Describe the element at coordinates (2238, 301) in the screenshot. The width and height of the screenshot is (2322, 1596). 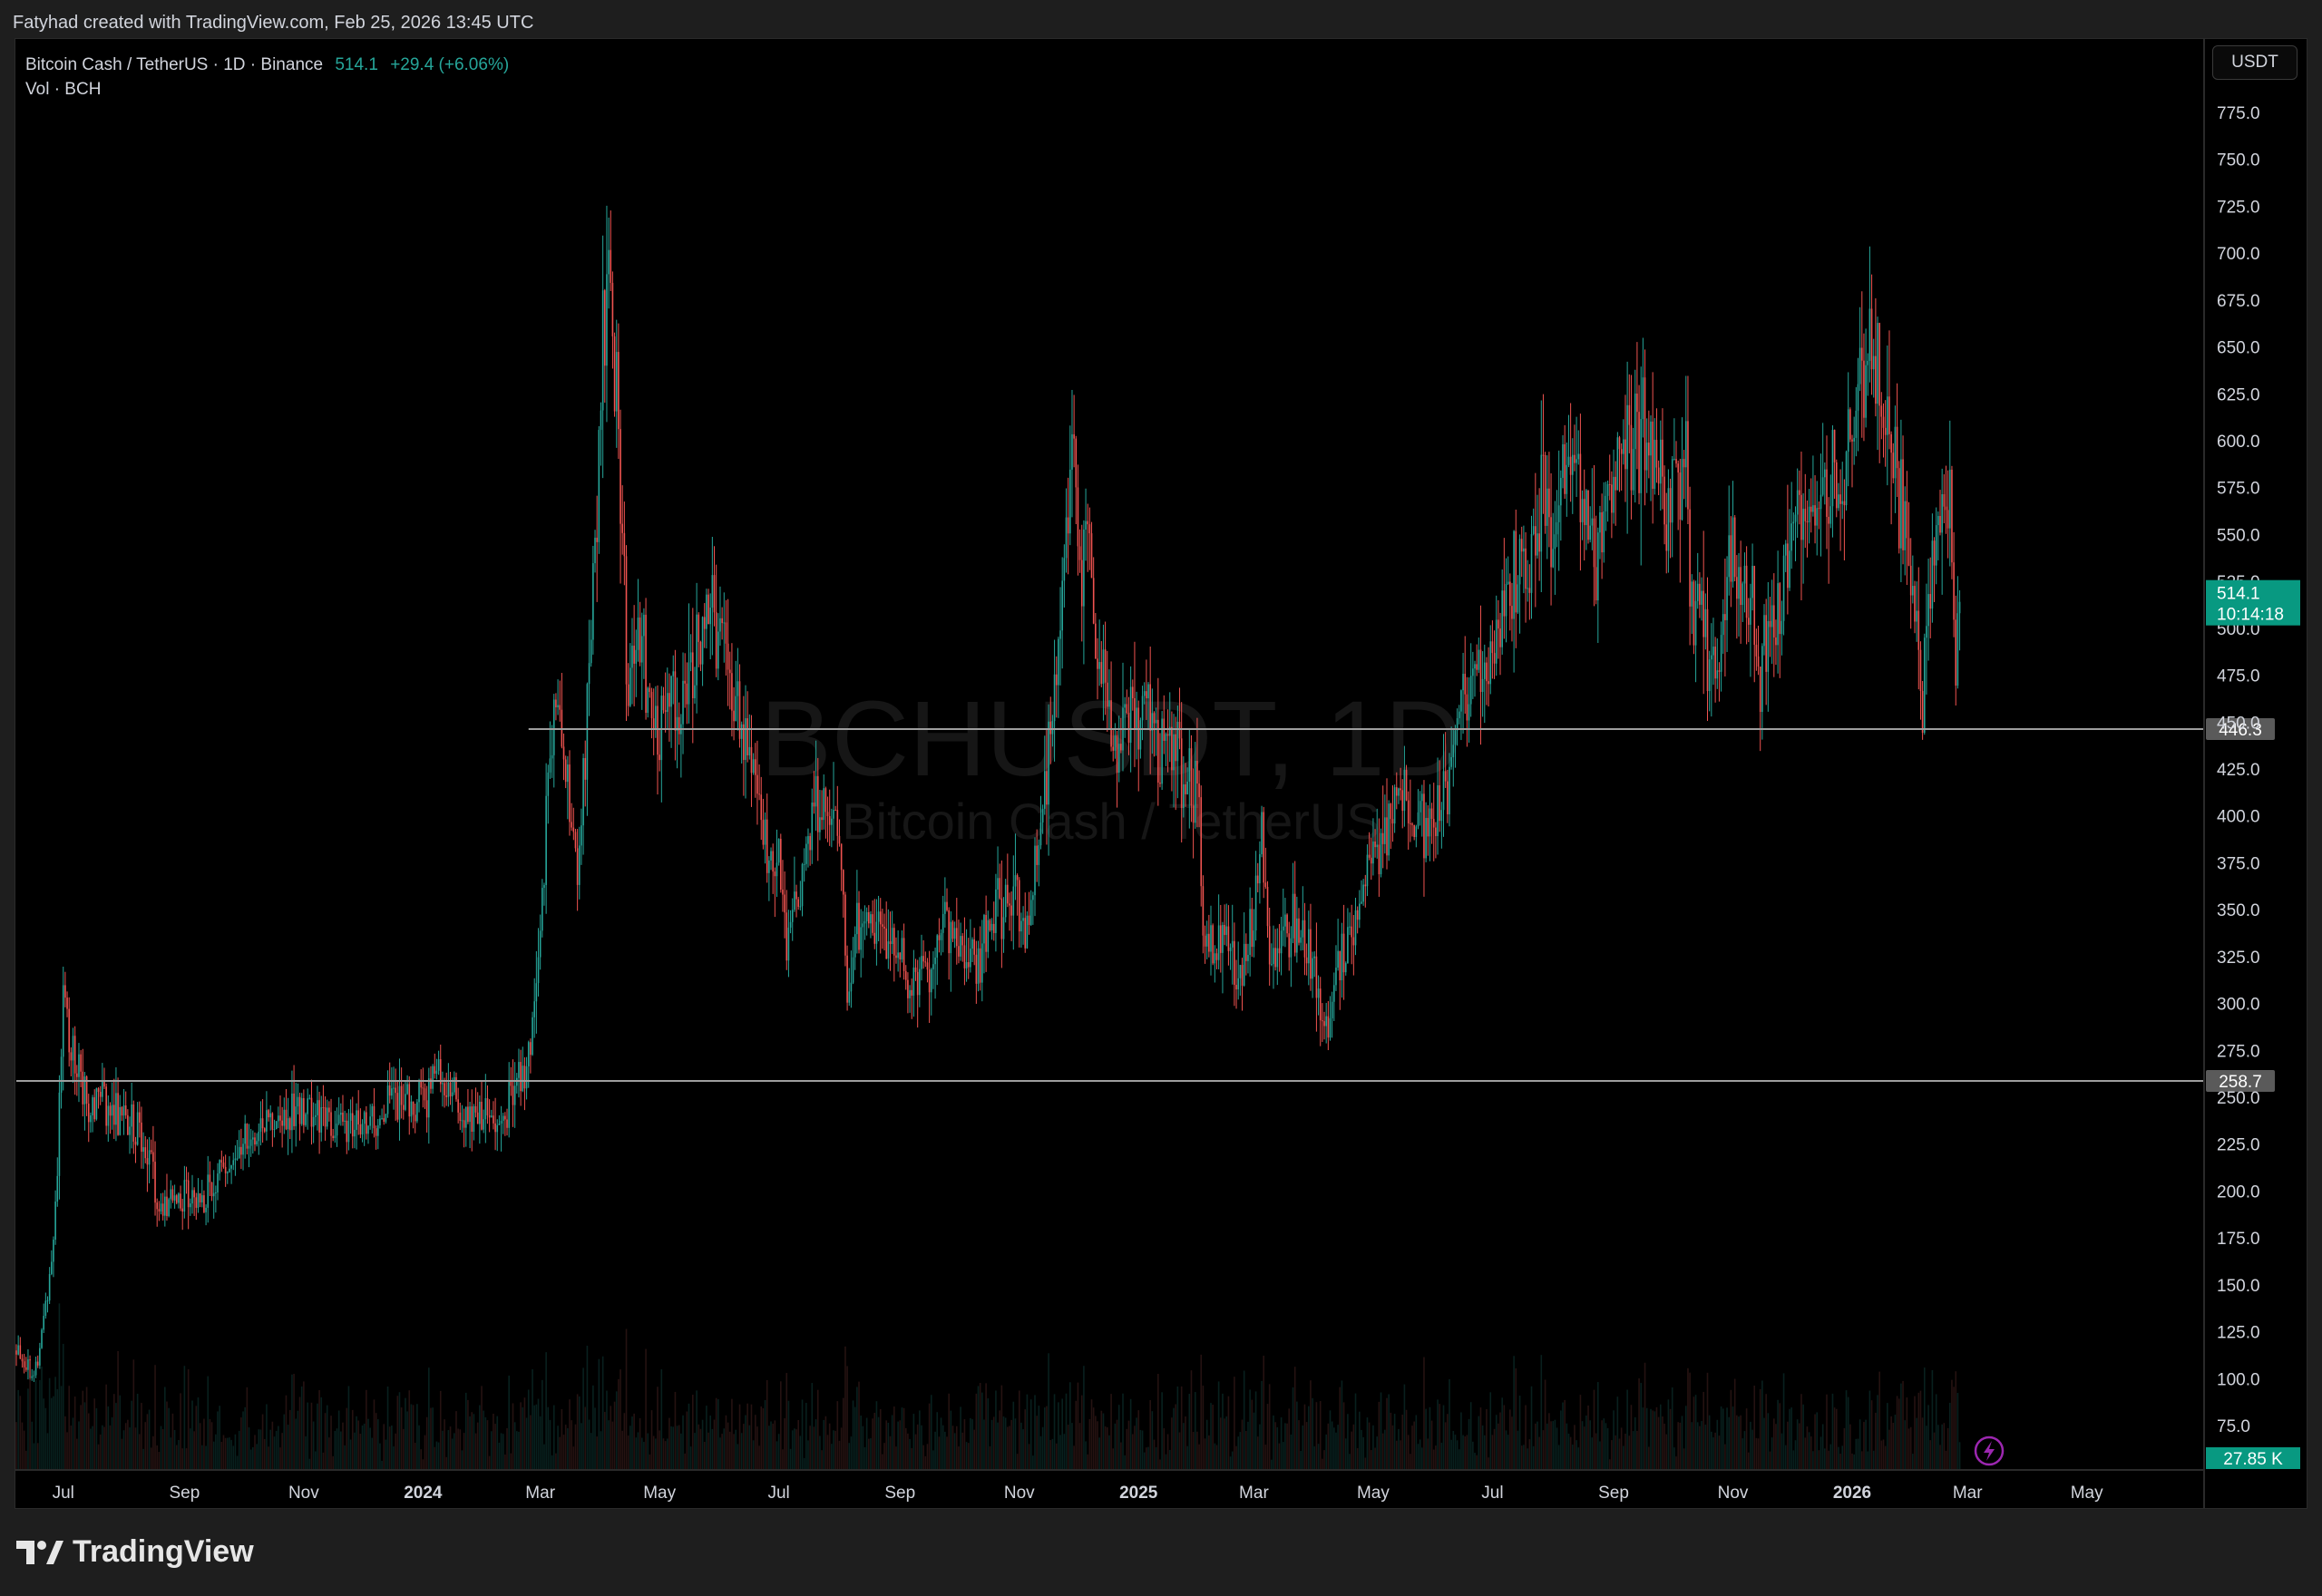
I see `price-tick-label: 675.0` at that location.